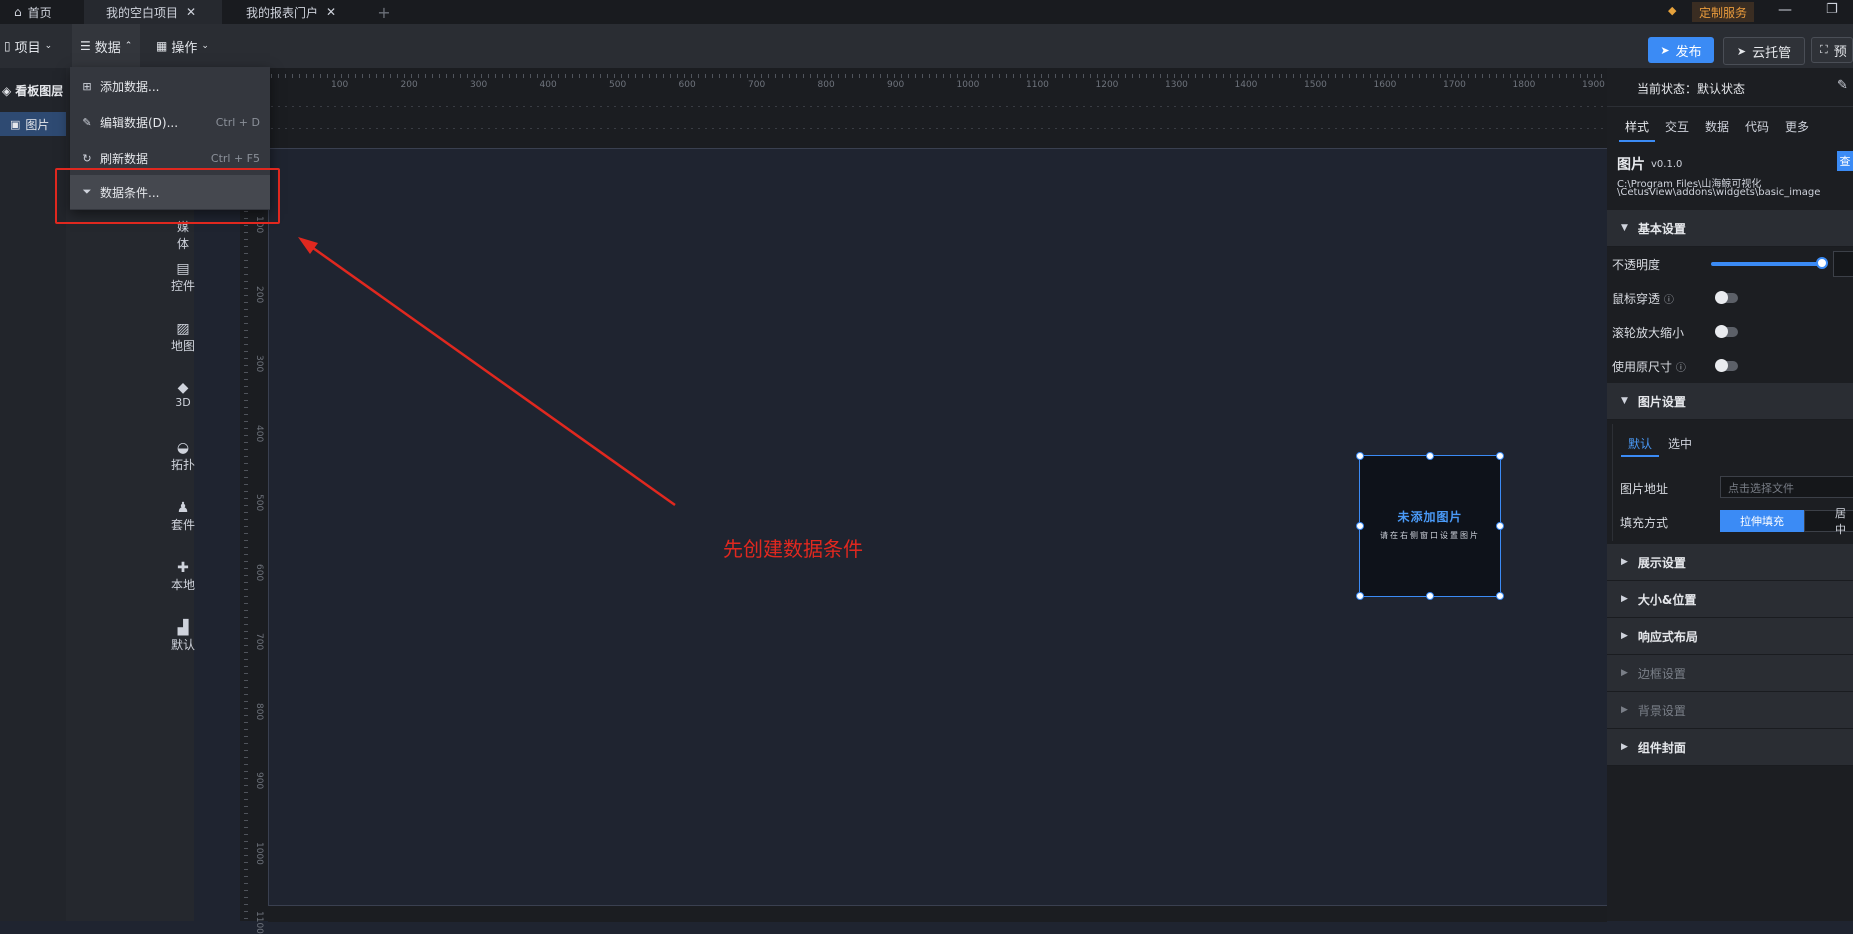 This screenshot has width=1853, height=934. What do you see at coordinates (182, 346) in the screenshot?
I see `component-label: 地图` at bounding box center [182, 346].